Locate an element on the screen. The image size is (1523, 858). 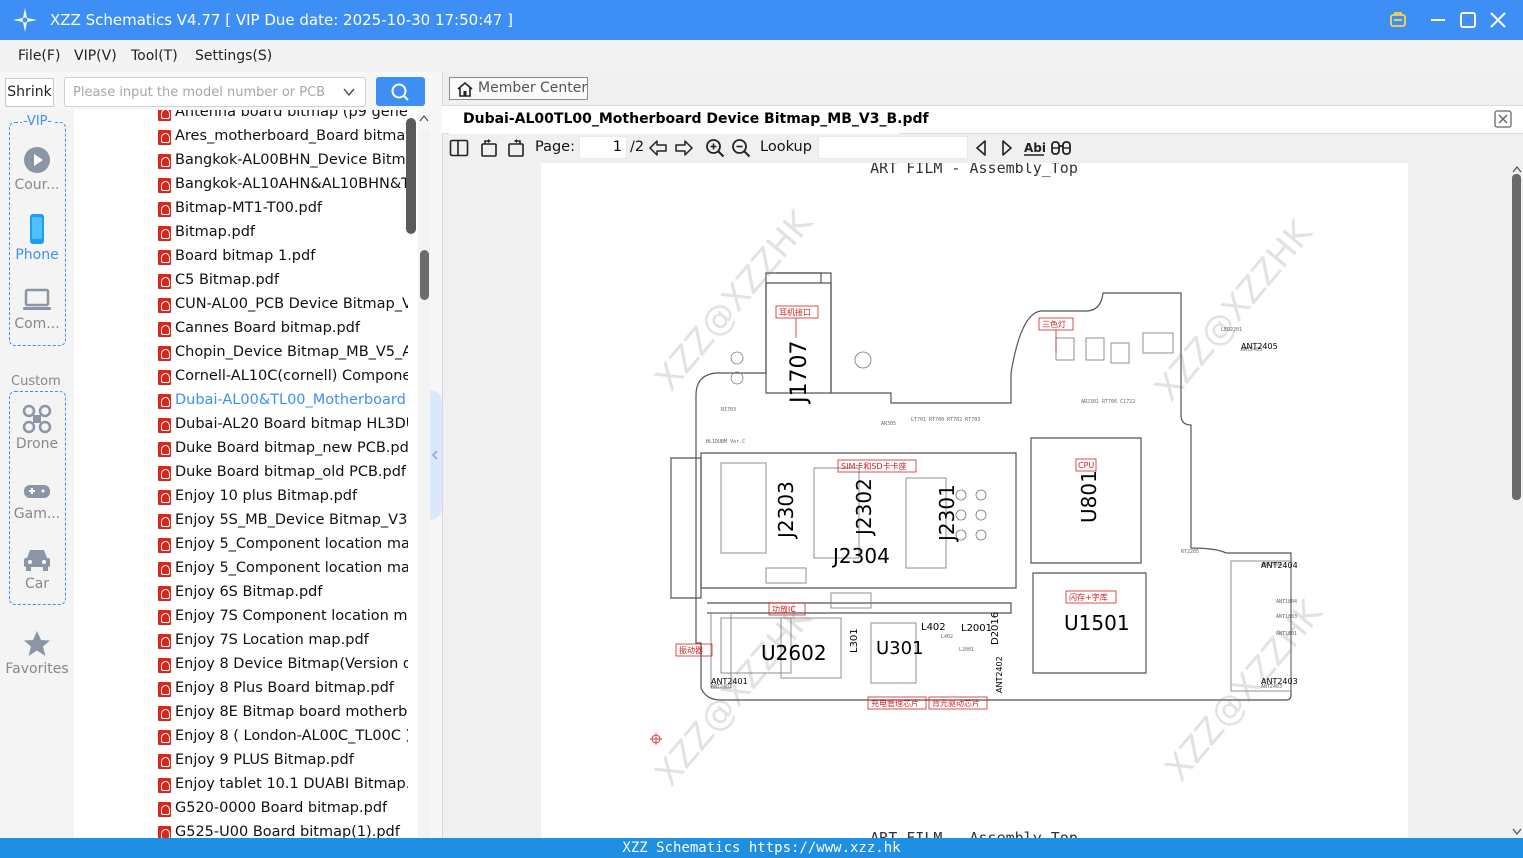
file-list-item: Board bitmap 1.pdf is located at coordinates (282, 258).